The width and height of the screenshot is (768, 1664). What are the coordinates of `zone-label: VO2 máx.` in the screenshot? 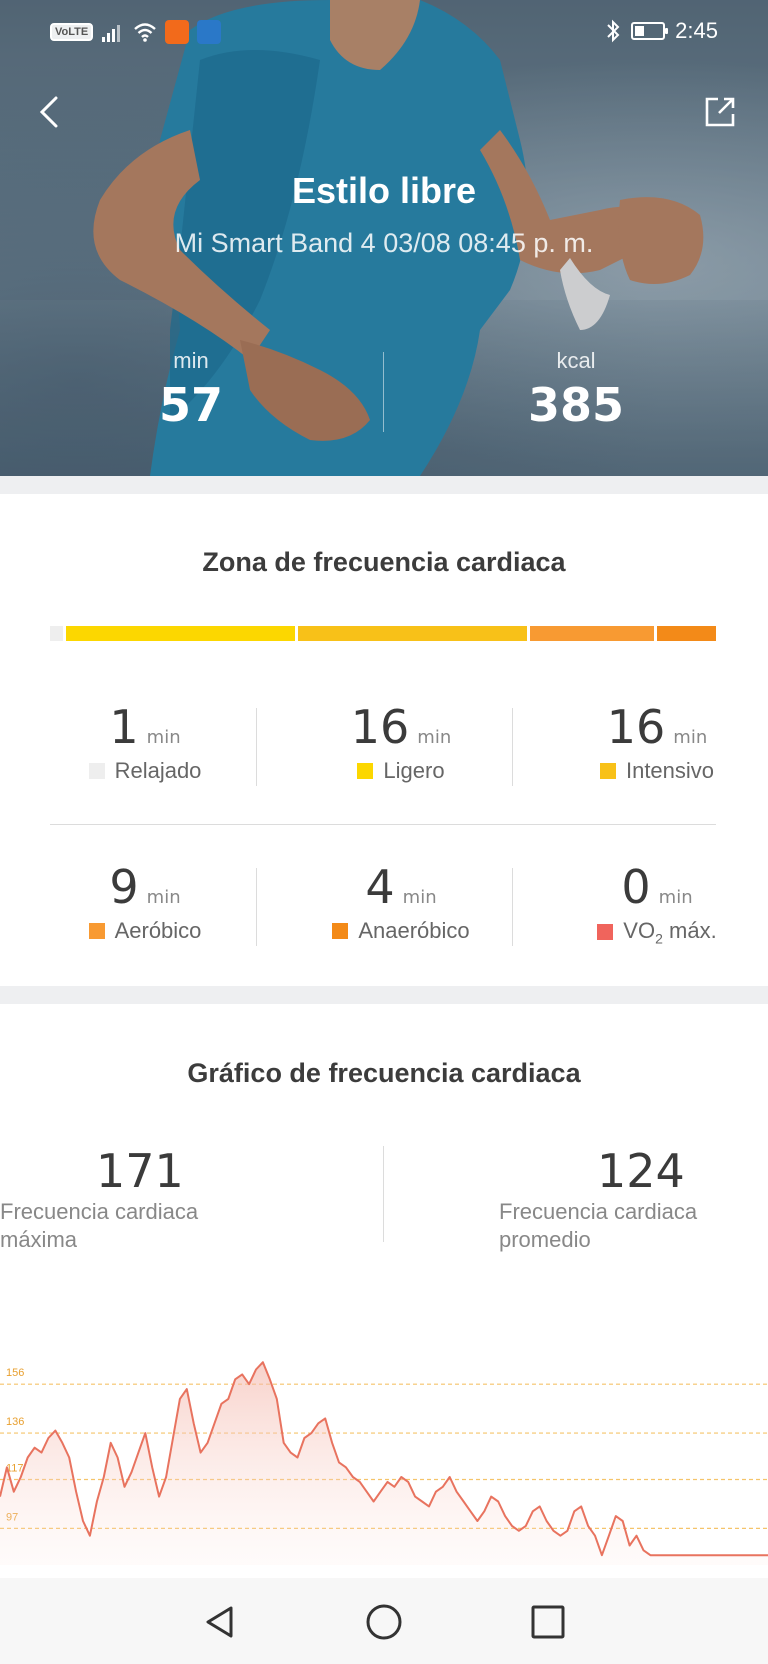 It's located at (657, 932).